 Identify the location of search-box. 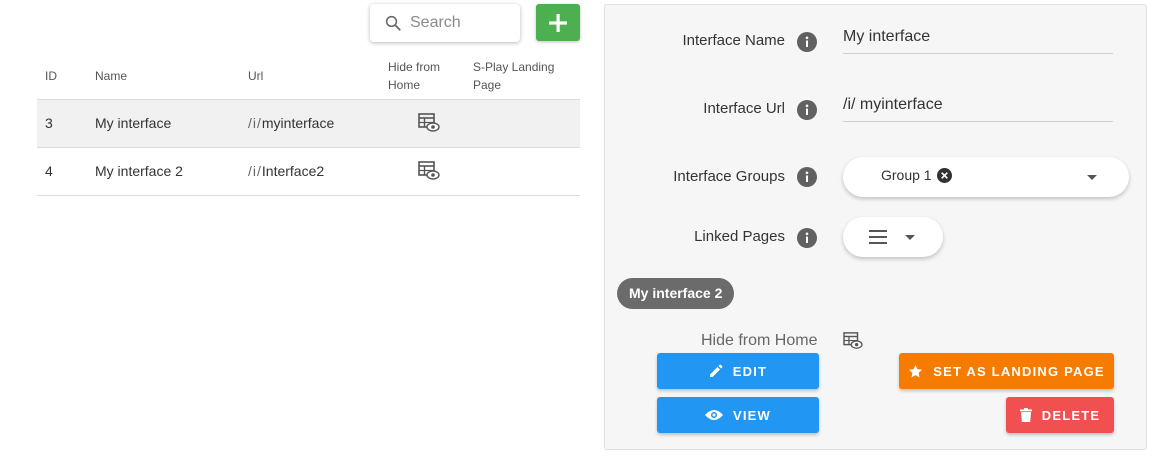
(445, 23).